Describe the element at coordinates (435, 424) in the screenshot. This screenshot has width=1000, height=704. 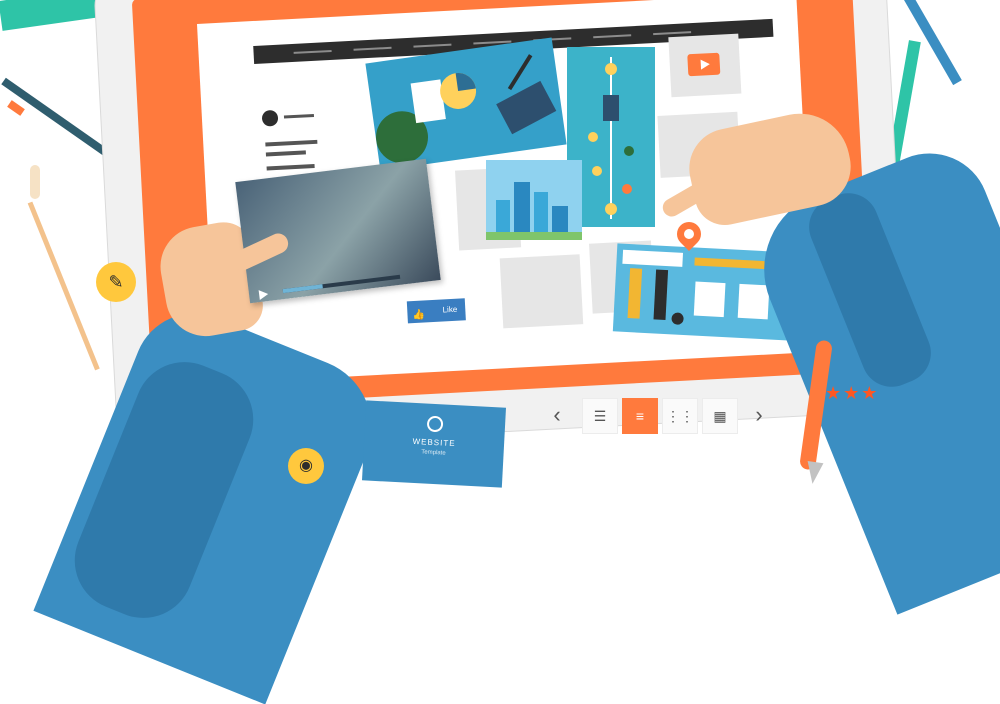
I see `brand-logo-icon` at that location.